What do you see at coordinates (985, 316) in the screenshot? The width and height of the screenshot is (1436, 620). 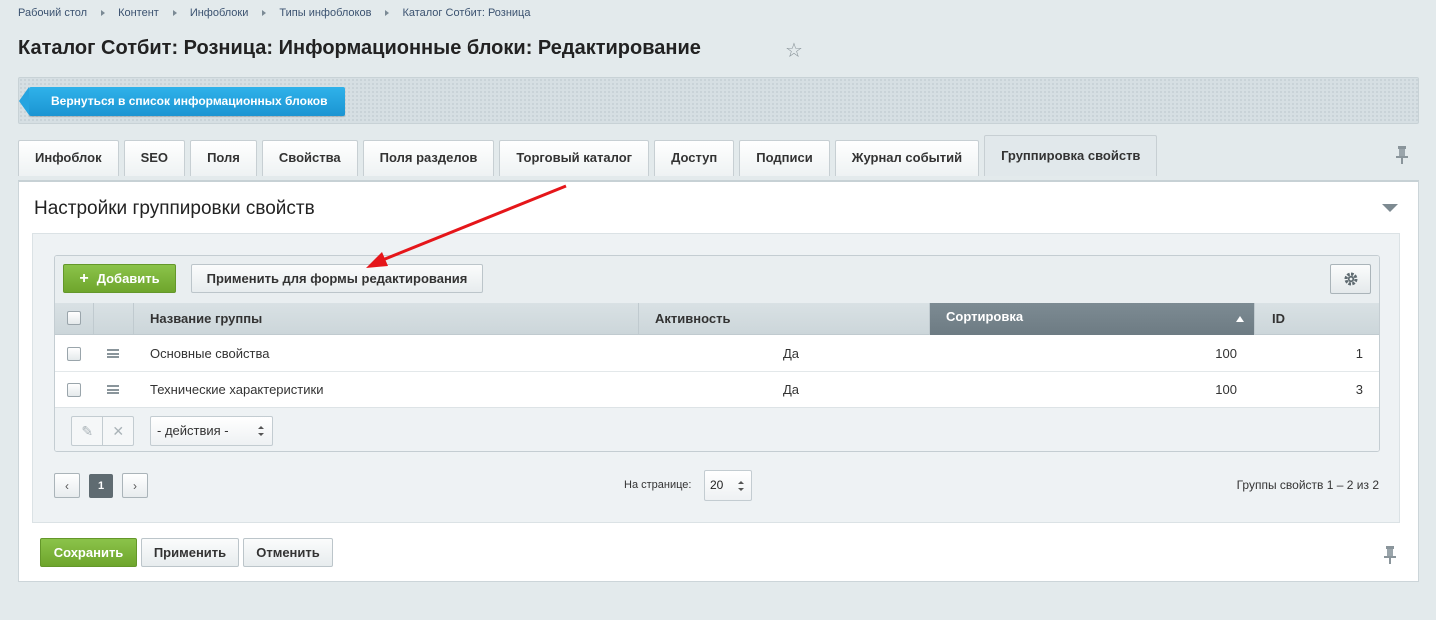 I see `column-header-sort-label: Сортировка` at bounding box center [985, 316].